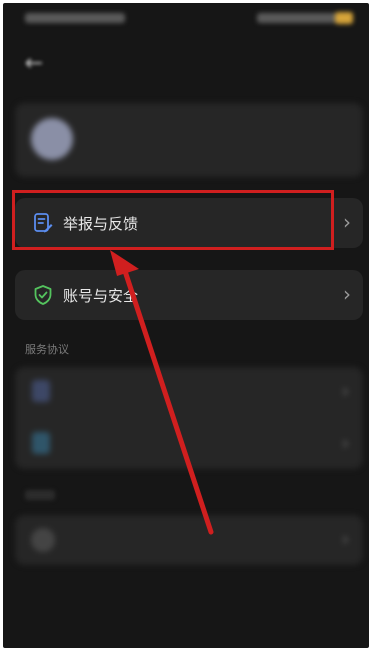 Image resolution: width=372 pixels, height=651 pixels. What do you see at coordinates (75, 18) in the screenshot?
I see `status-time` at bounding box center [75, 18].